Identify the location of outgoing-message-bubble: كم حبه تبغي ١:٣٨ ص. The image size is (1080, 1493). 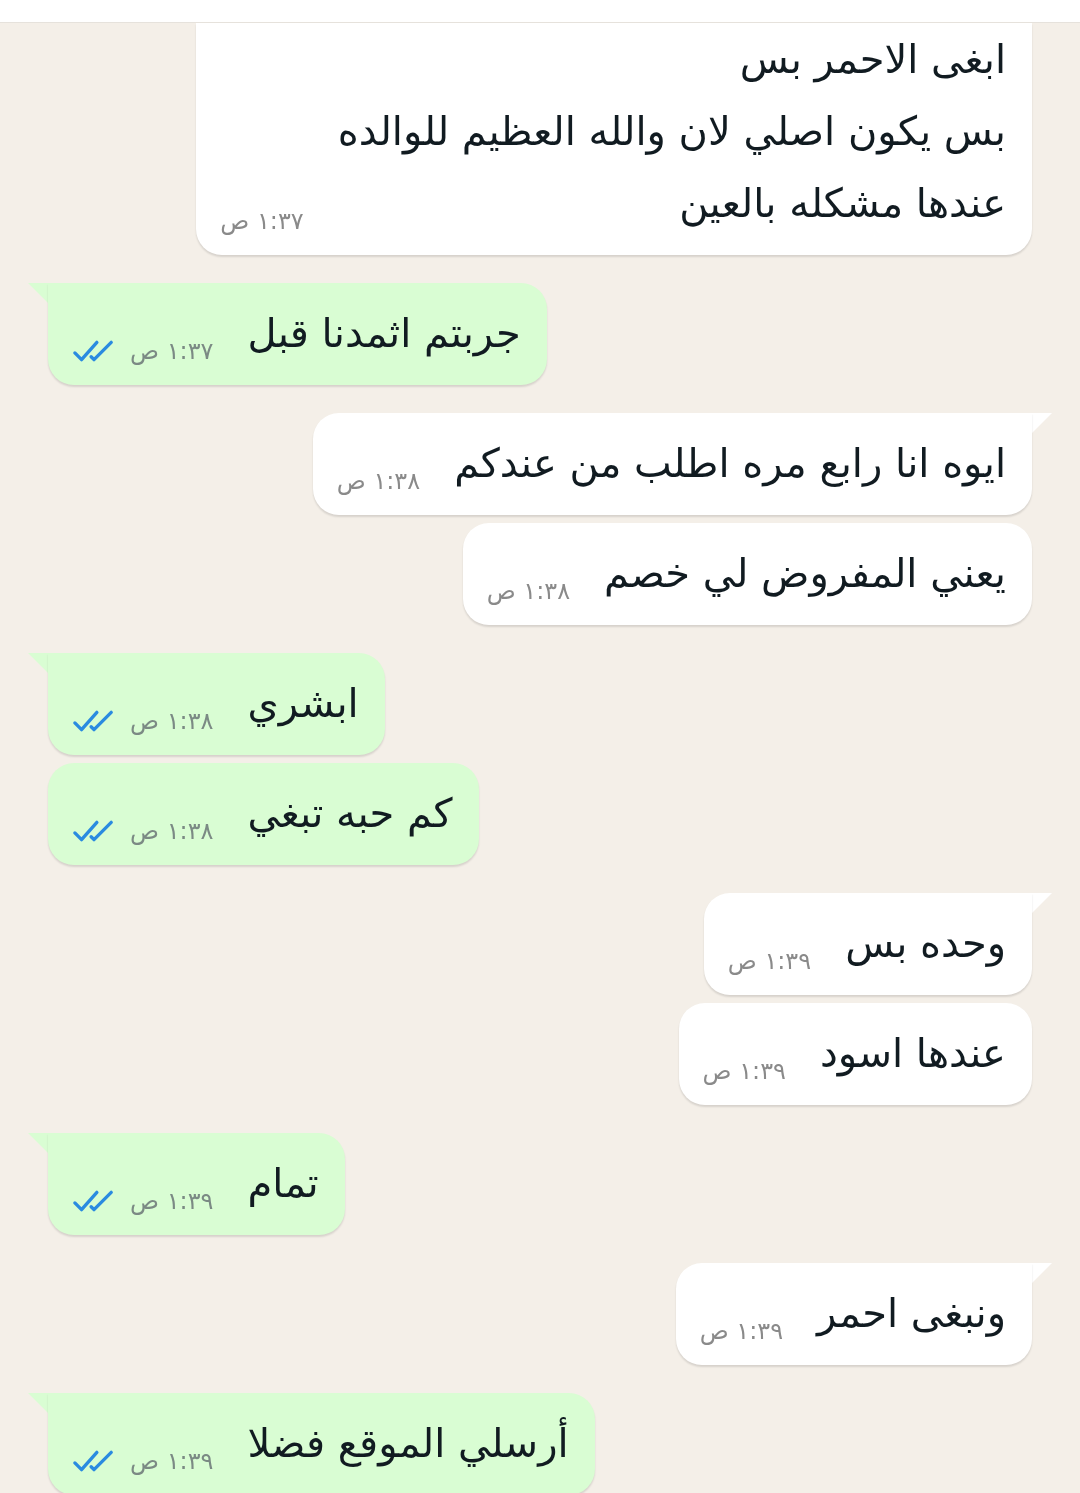
(263, 814).